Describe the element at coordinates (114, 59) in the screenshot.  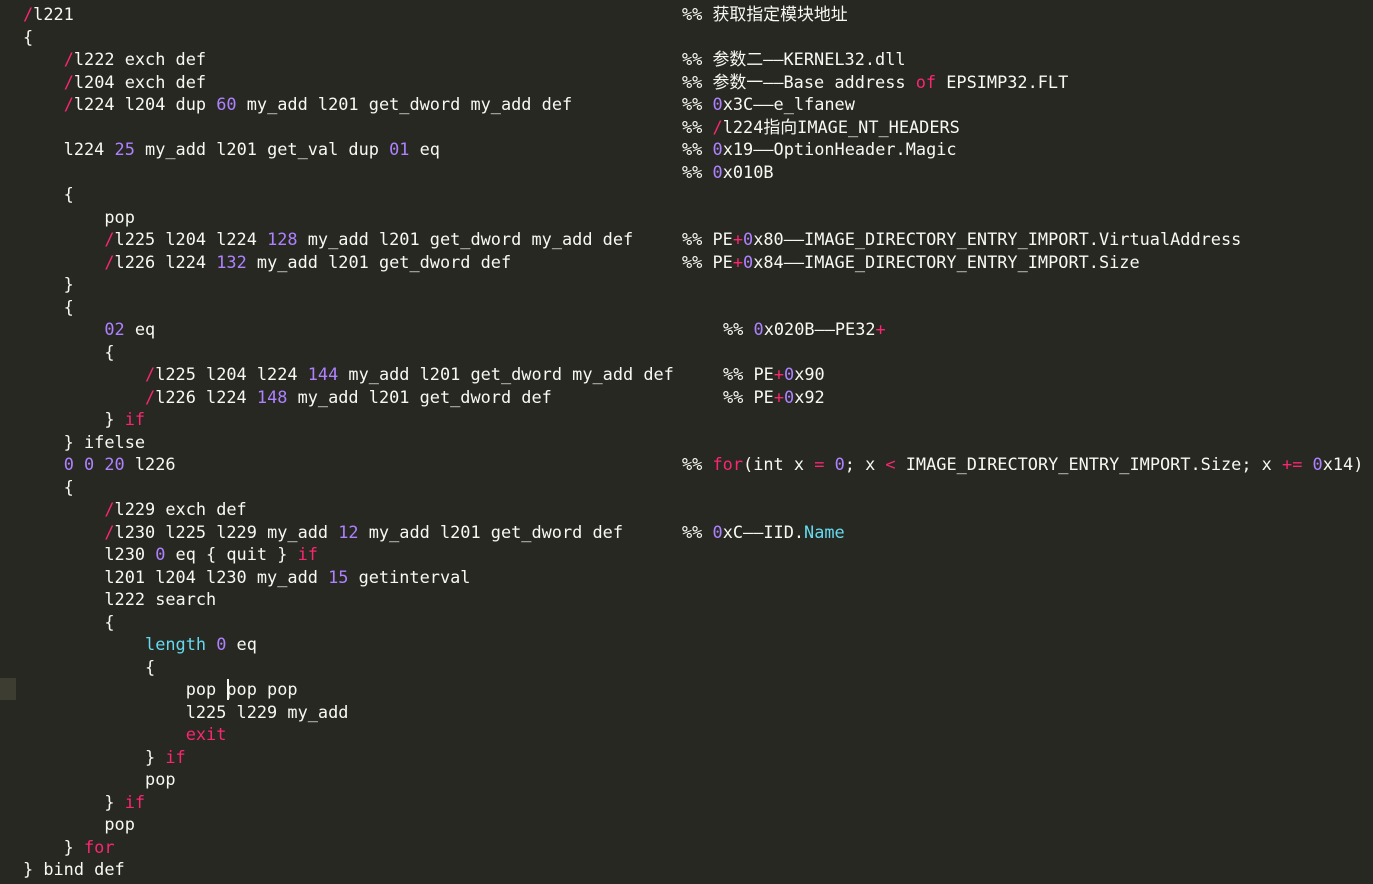
I see `code-line: /l222 exch def` at that location.